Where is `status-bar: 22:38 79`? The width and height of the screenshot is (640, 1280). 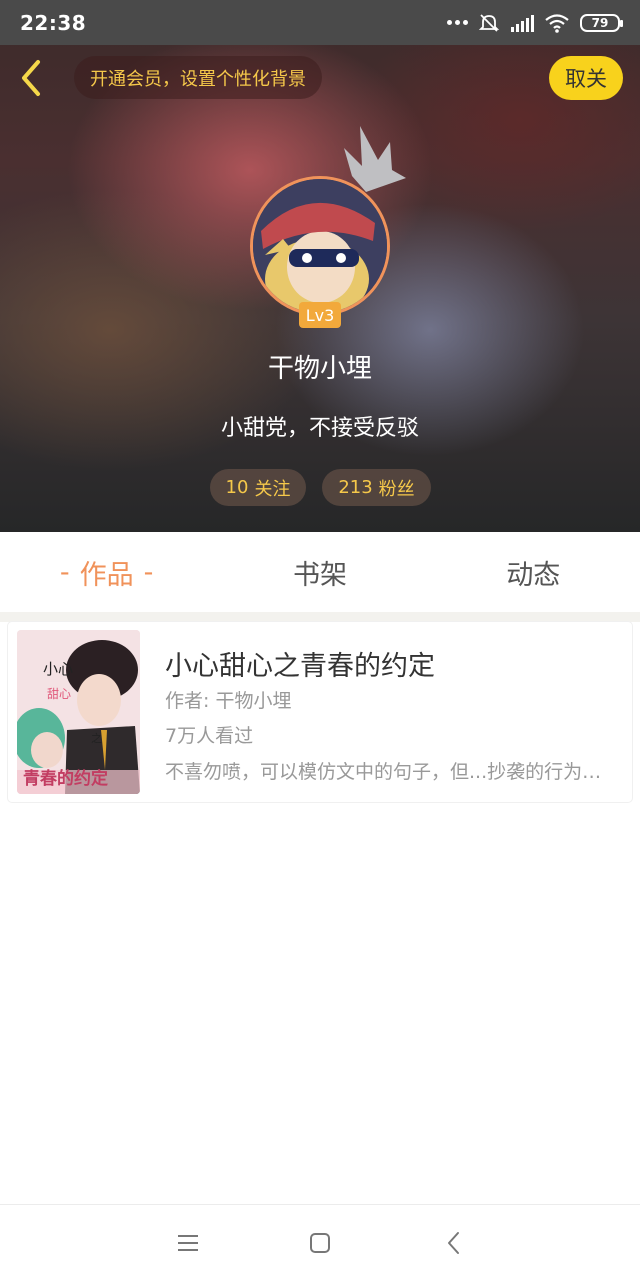
status-bar: 22:38 79 is located at coordinates (320, 22).